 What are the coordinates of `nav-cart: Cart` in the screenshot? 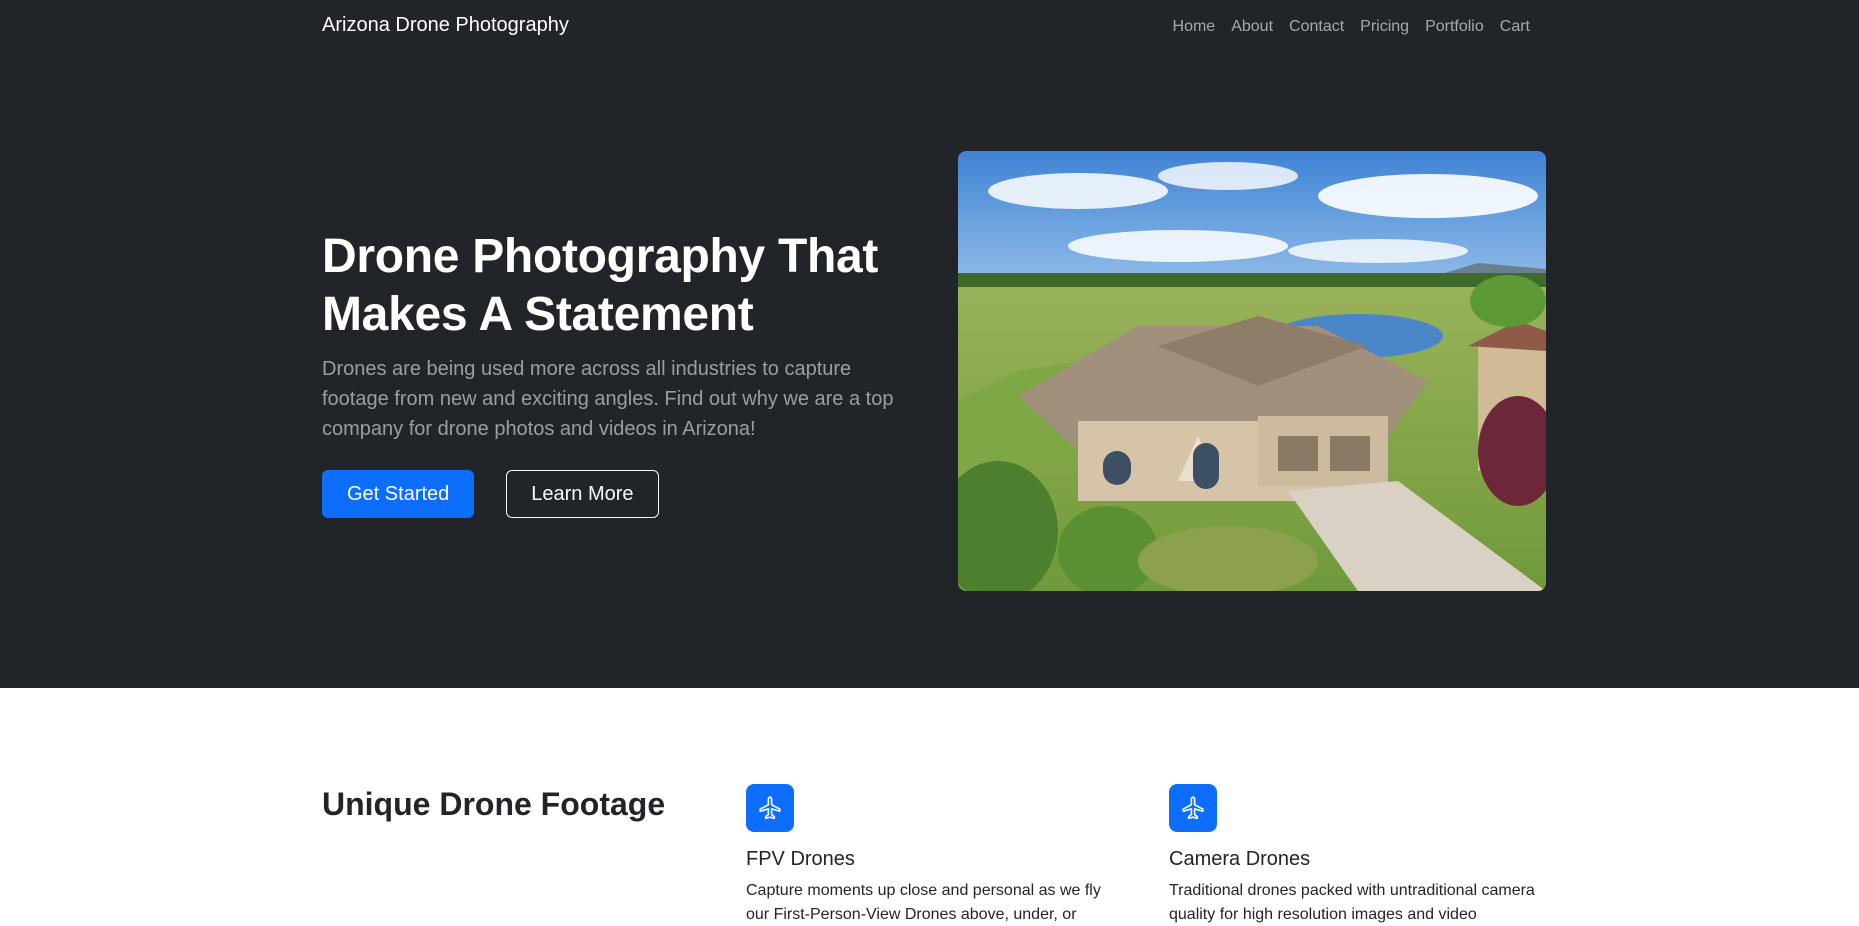 It's located at (1515, 27).